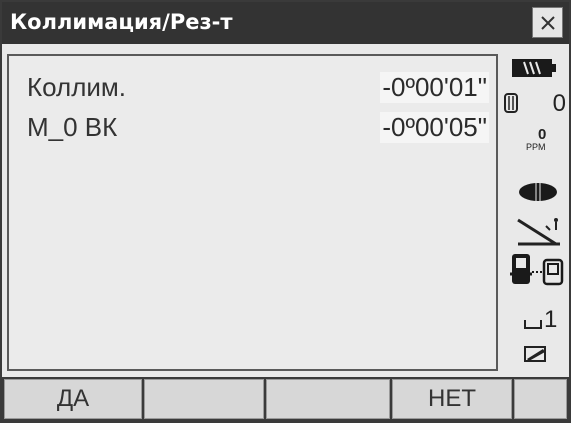 The width and height of the screenshot is (571, 423). Describe the element at coordinates (73, 399) in the screenshot. I see `softkey-yes: ДА` at that location.